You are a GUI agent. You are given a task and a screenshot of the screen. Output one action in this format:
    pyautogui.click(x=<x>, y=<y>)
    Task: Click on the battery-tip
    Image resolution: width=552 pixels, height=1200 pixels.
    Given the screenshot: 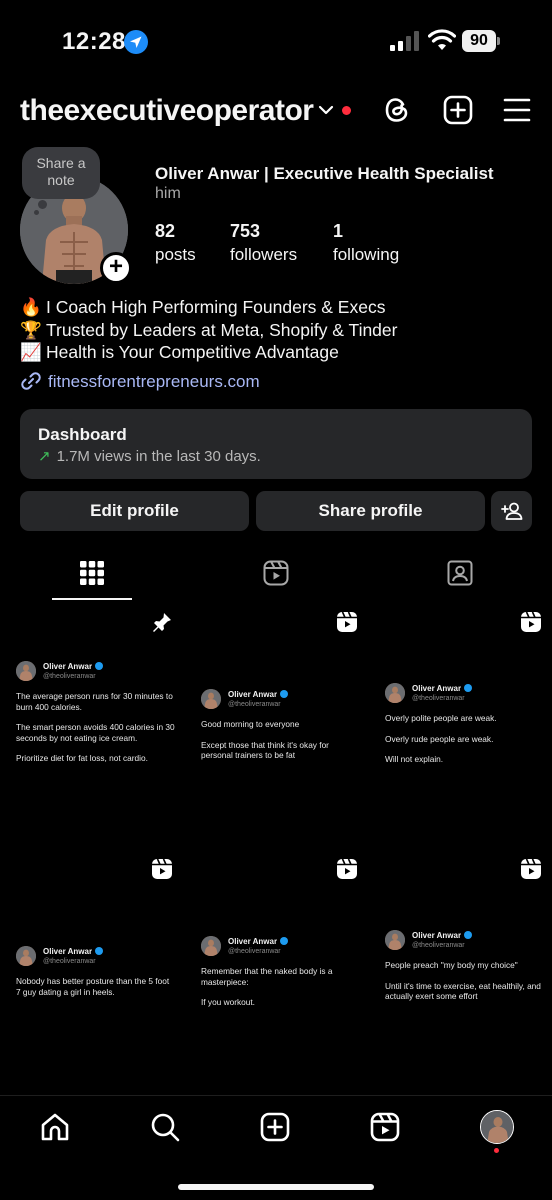 What is the action you would take?
    pyautogui.click(x=498, y=41)
    